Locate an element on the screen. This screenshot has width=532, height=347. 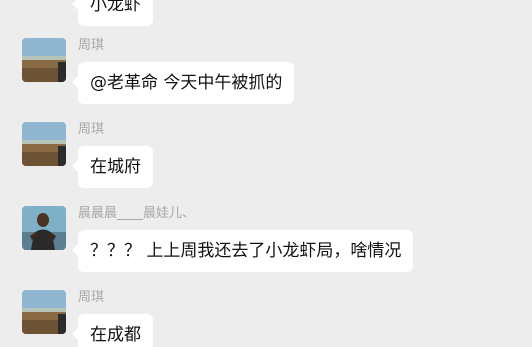
sender-name: 晨晨晨____晨娃儿、 is located at coordinates (137, 213).